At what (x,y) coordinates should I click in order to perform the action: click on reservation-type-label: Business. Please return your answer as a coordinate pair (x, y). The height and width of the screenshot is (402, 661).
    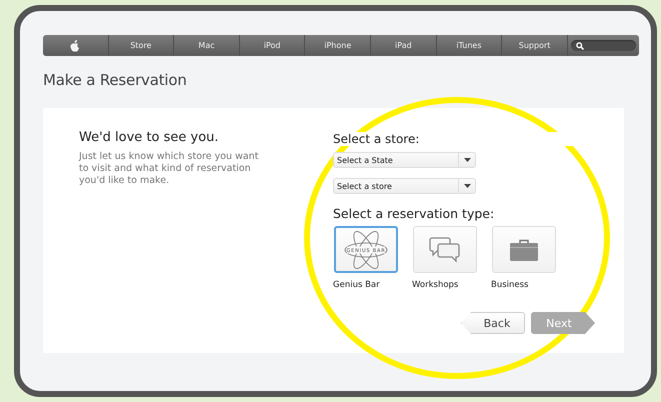
    Looking at the image, I should click on (509, 285).